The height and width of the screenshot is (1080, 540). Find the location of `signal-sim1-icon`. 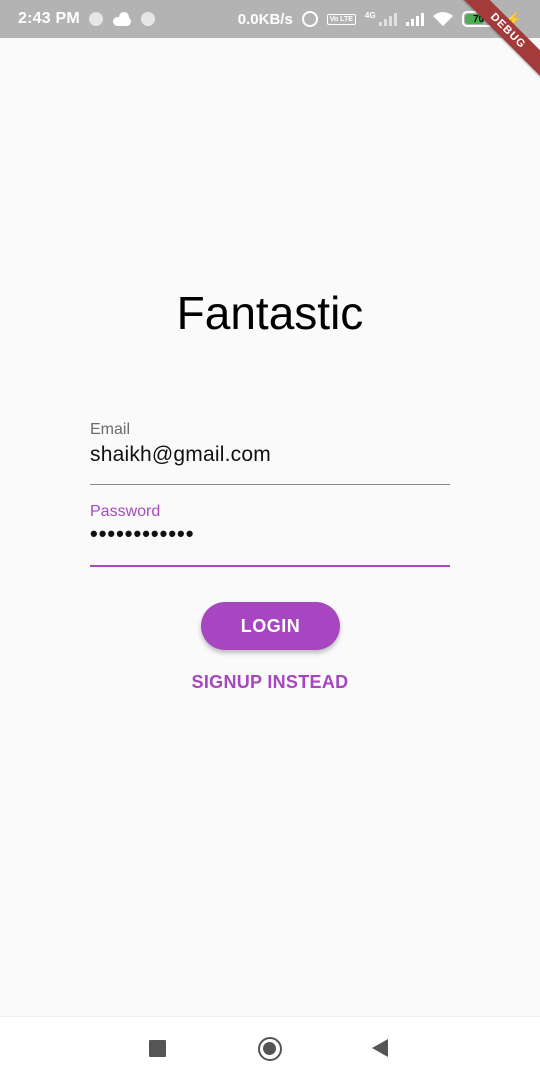

signal-sim1-icon is located at coordinates (387, 19).